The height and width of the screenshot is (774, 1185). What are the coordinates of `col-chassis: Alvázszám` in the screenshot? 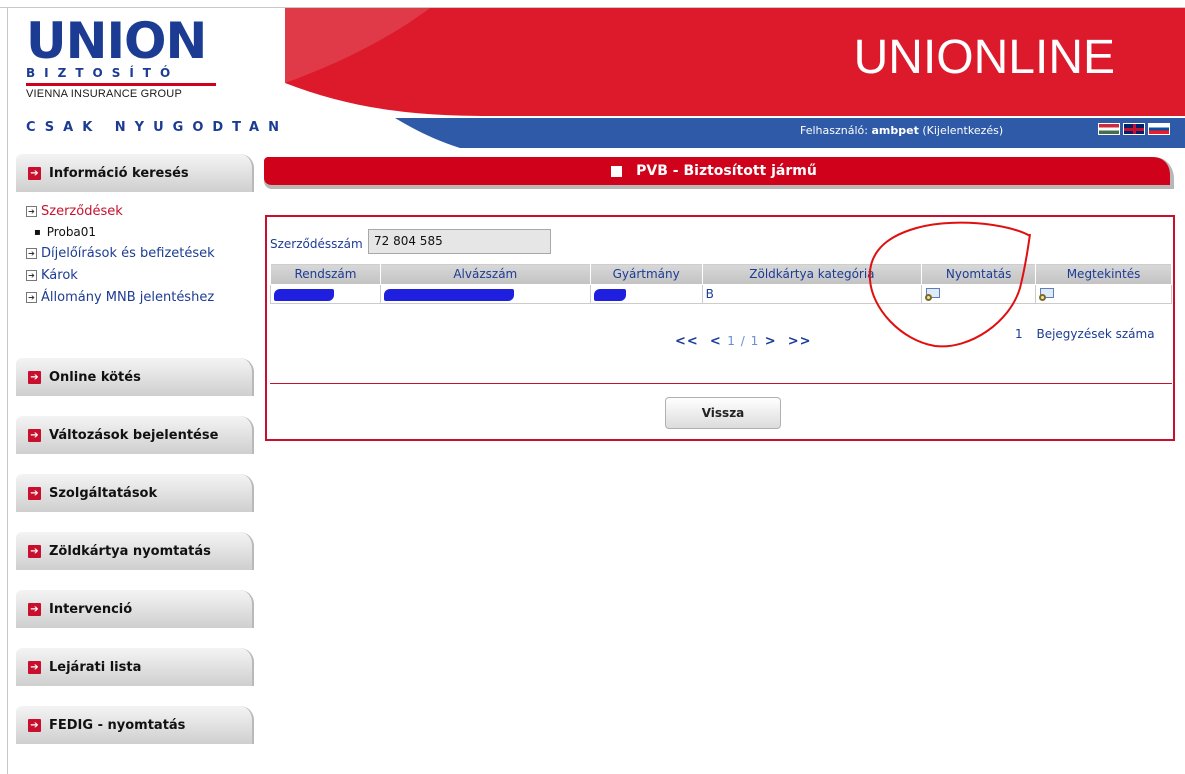 It's located at (485, 274).